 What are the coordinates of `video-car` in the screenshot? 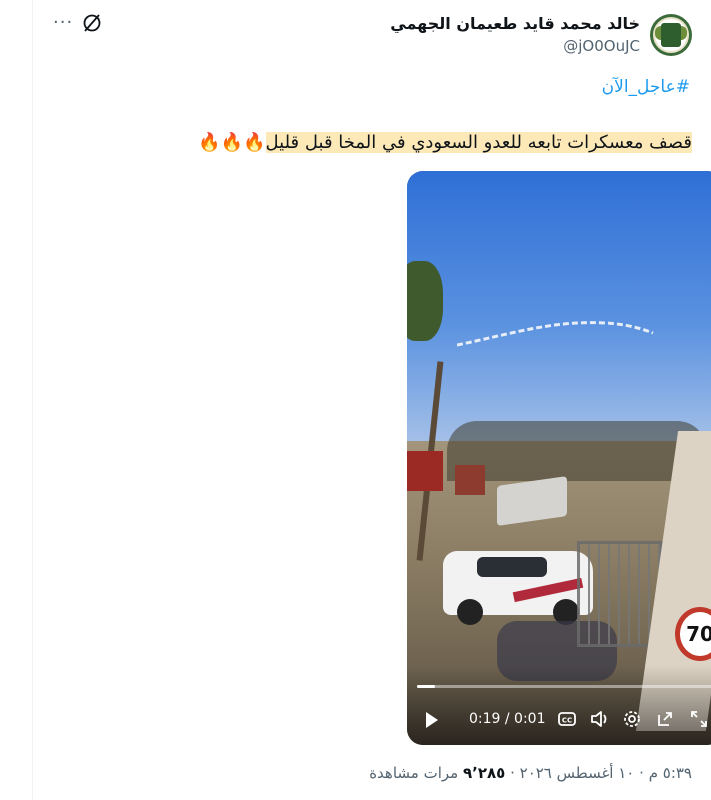 It's located at (518, 588).